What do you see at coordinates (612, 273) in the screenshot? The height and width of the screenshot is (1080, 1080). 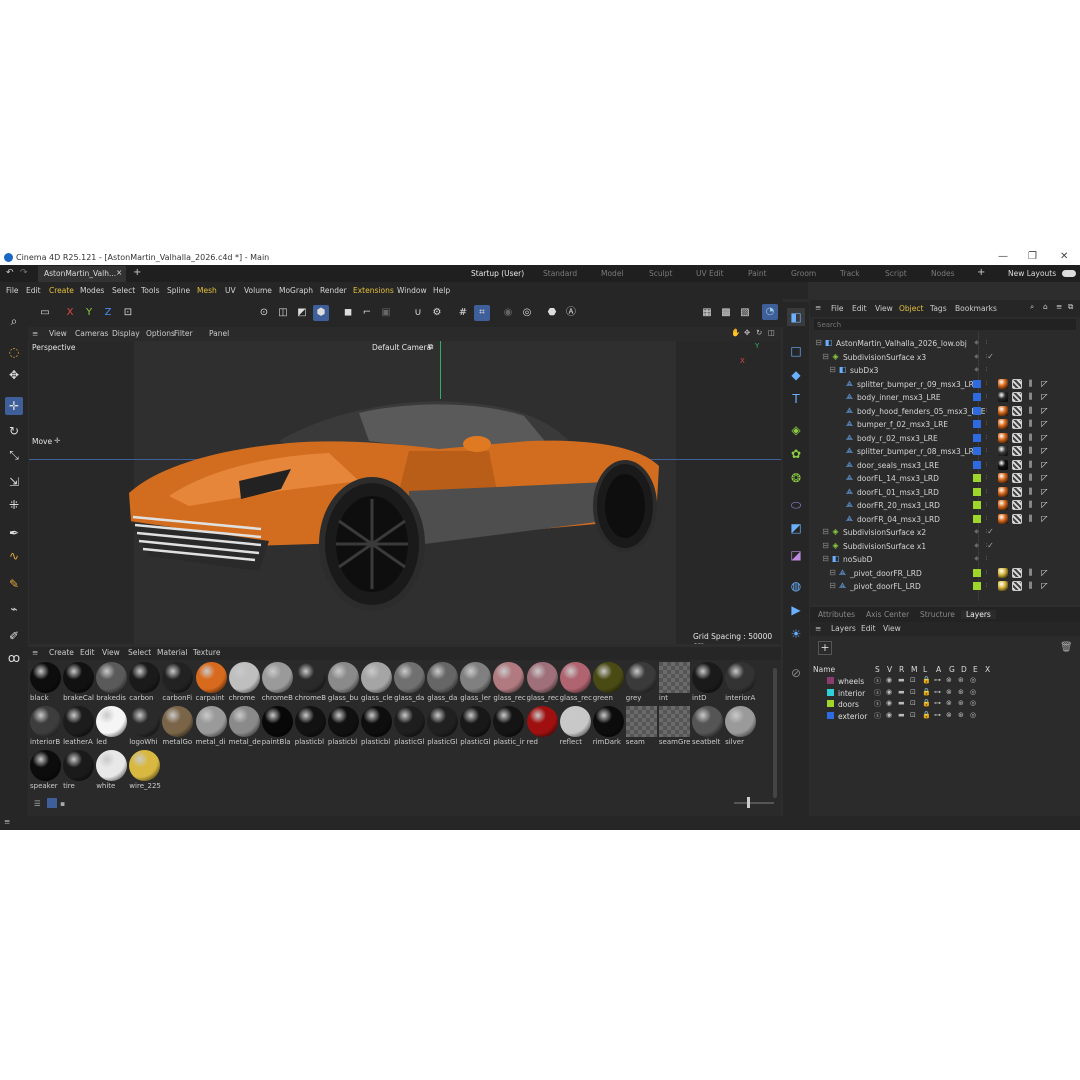 I see `layout-tab-2: Model` at bounding box center [612, 273].